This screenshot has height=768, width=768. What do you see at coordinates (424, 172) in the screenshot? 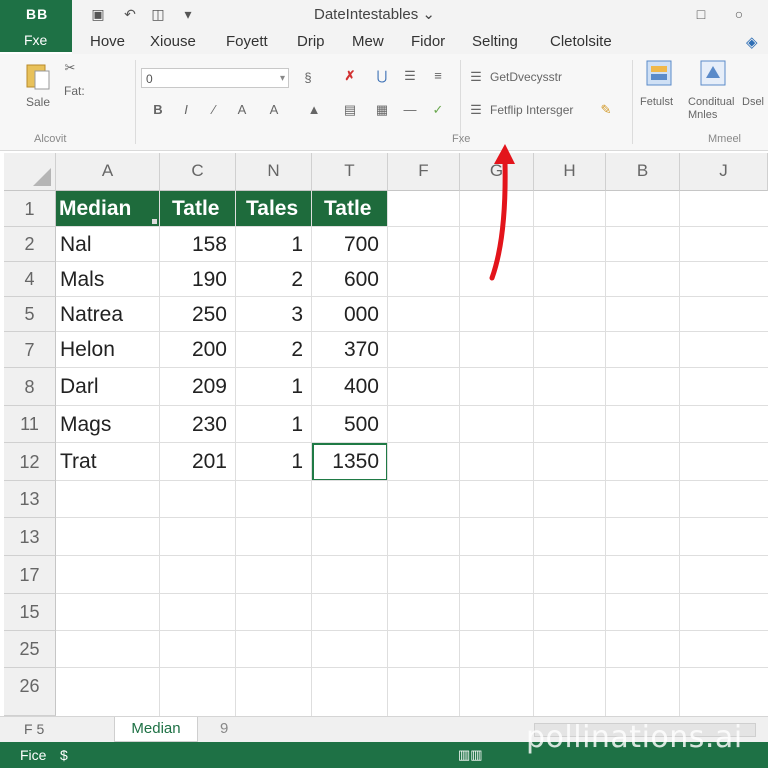
I see `column-header-f: F` at bounding box center [424, 172].